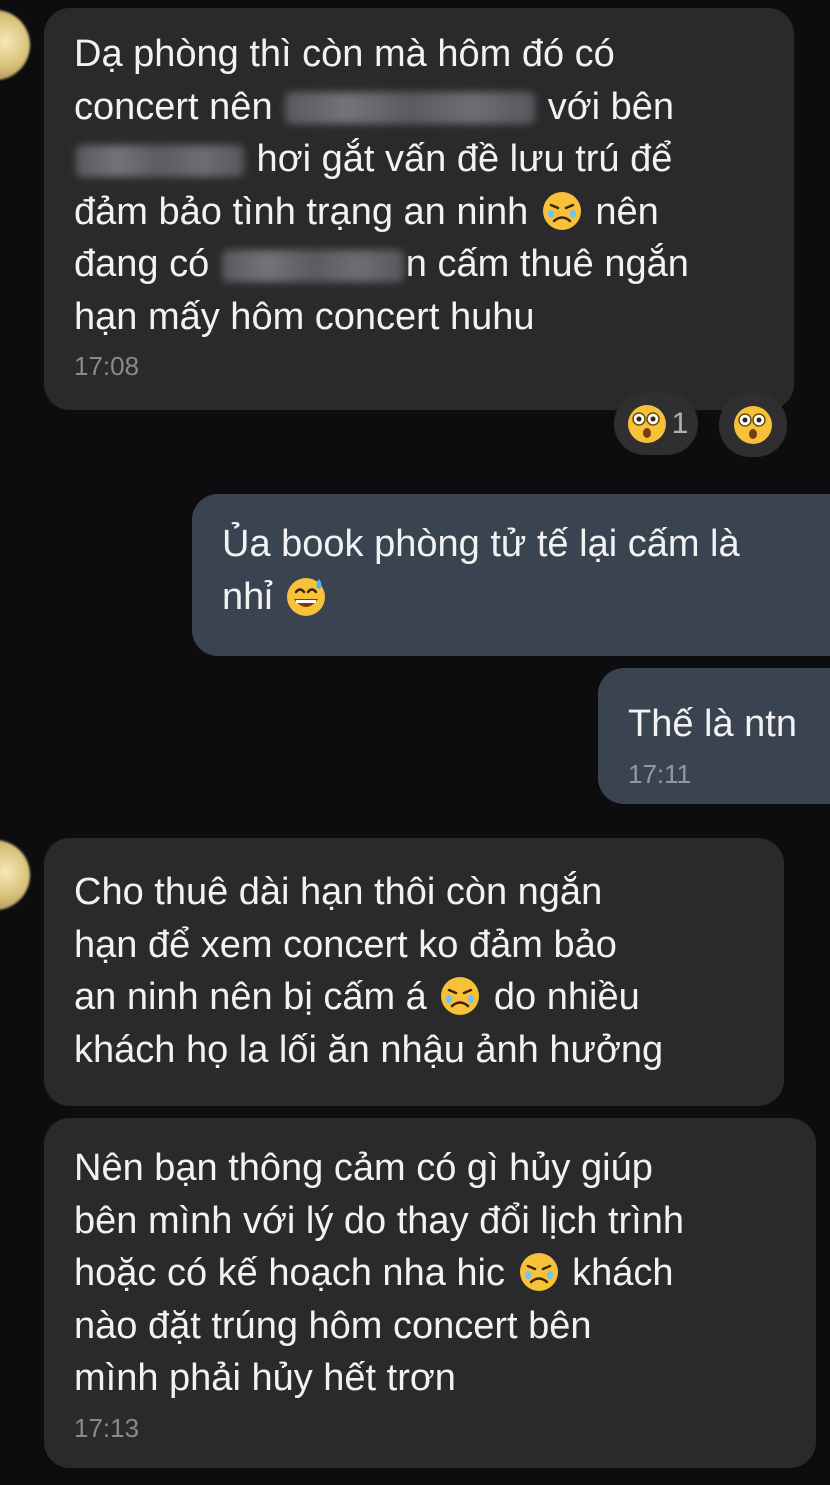 Image resolution: width=830 pixels, height=1485 pixels. I want to click on message-line: Nên bạn thông cảm có gì hủy giúp, so click(430, 1168).